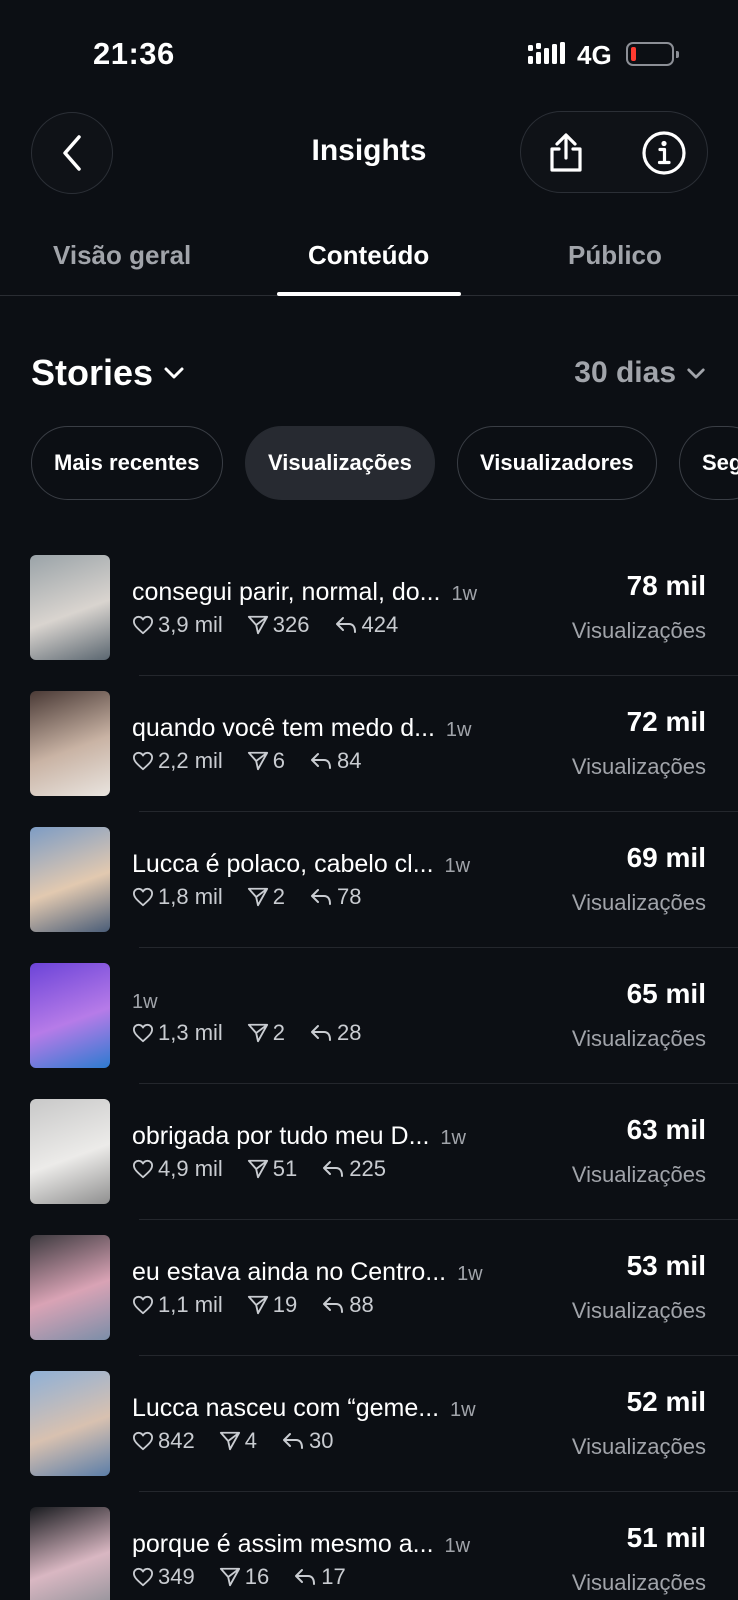 The image size is (738, 1600). What do you see at coordinates (301, 1544) in the screenshot?
I see `story-caption: porque é assim mesmo a... 1w` at bounding box center [301, 1544].